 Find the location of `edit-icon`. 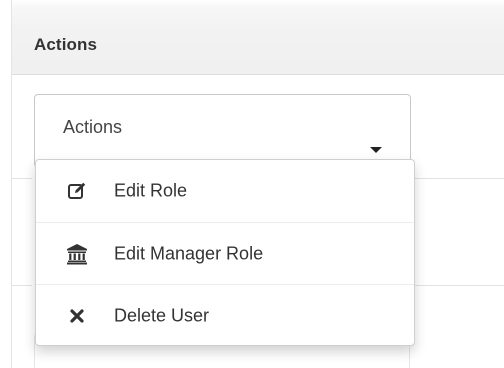

edit-icon is located at coordinates (77, 191).